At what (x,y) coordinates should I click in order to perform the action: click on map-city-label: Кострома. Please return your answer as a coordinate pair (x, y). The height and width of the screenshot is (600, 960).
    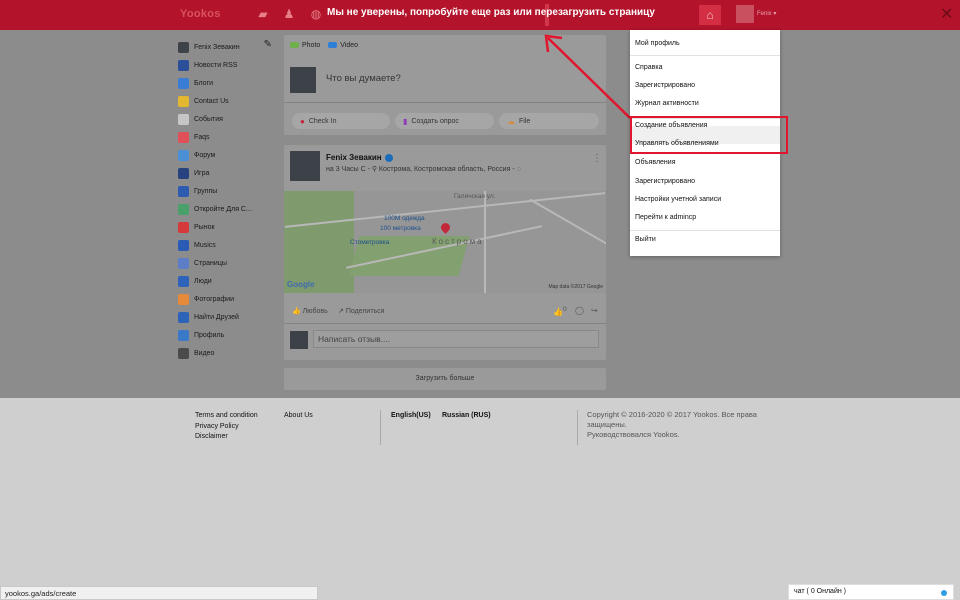
    Looking at the image, I should click on (458, 241).